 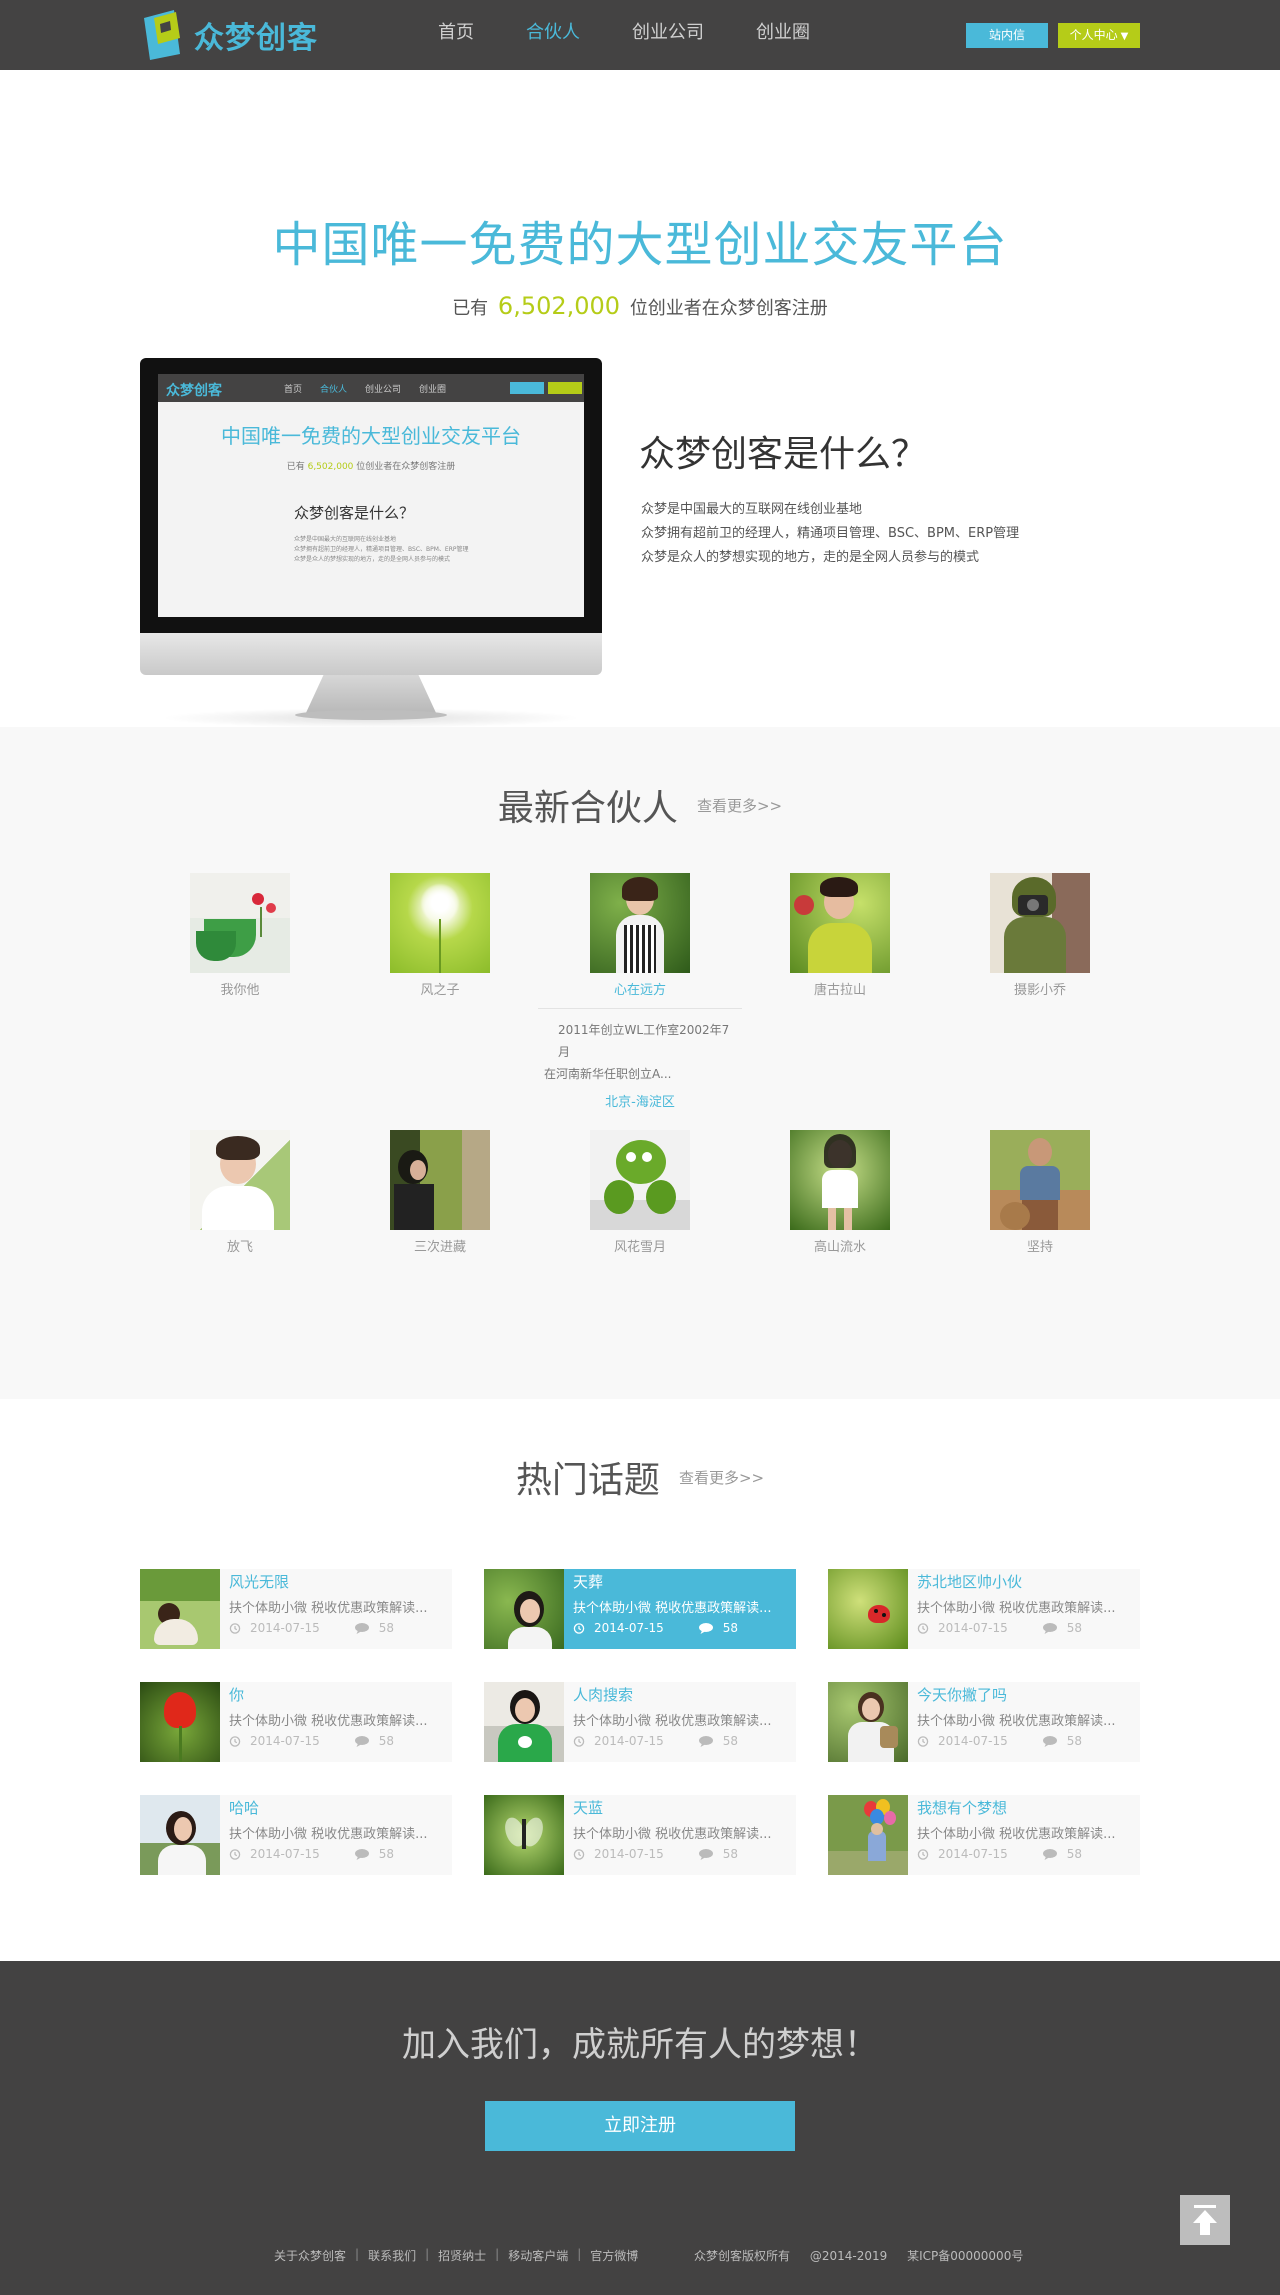 What do you see at coordinates (194, 391) in the screenshot?
I see `preview-logo: 众梦创客` at bounding box center [194, 391].